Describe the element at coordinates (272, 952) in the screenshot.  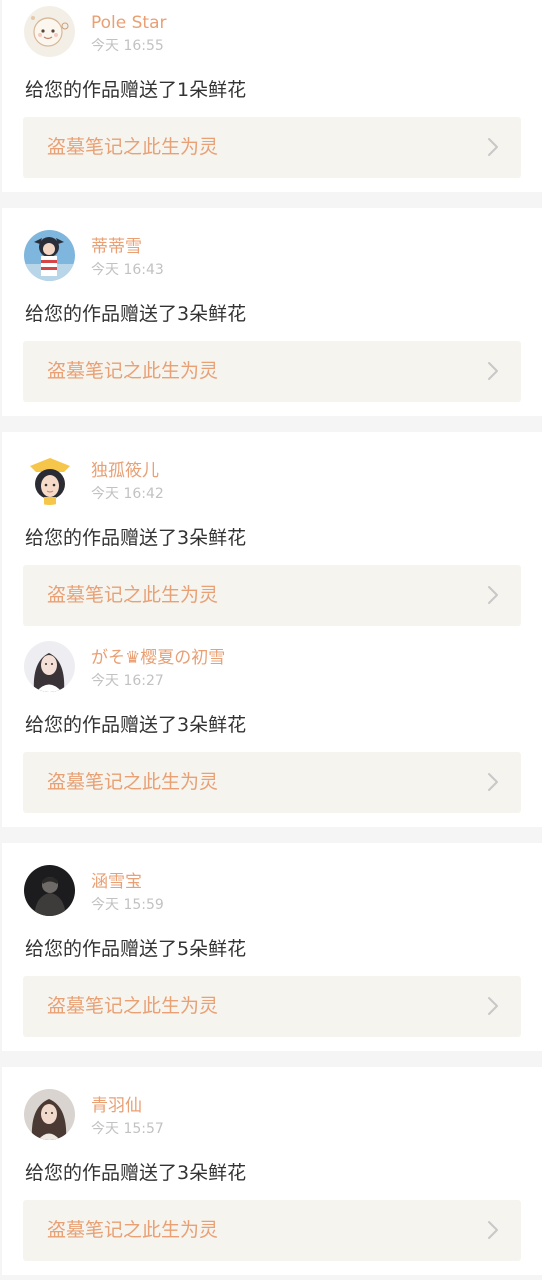
I see `notification-item: 涵雪宝 今天 15:59 给您的作品赠送了5朵鲜花 盗墓笔记之此生为灵` at that location.